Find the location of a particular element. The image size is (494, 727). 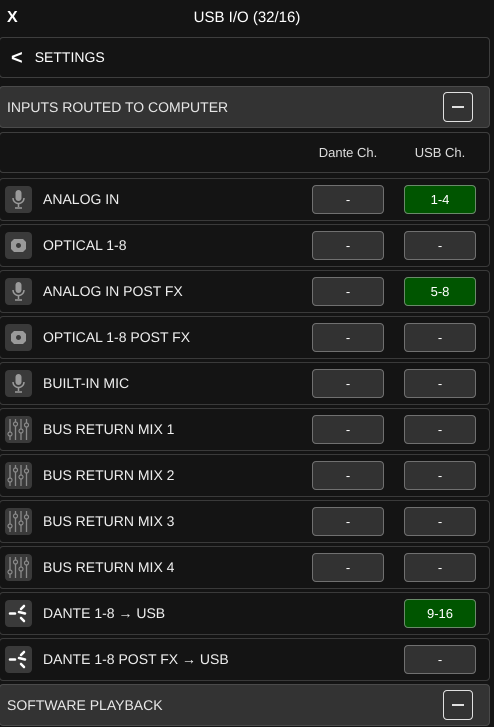

settings-back-button: < SETTINGS is located at coordinates (245, 57).